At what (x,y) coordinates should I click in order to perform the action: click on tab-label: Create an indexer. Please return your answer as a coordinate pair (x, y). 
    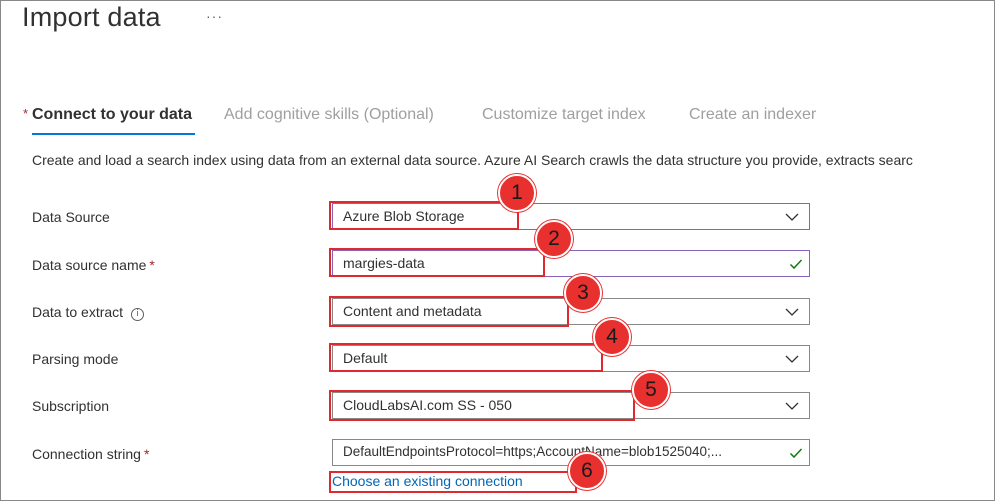
    Looking at the image, I should click on (753, 114).